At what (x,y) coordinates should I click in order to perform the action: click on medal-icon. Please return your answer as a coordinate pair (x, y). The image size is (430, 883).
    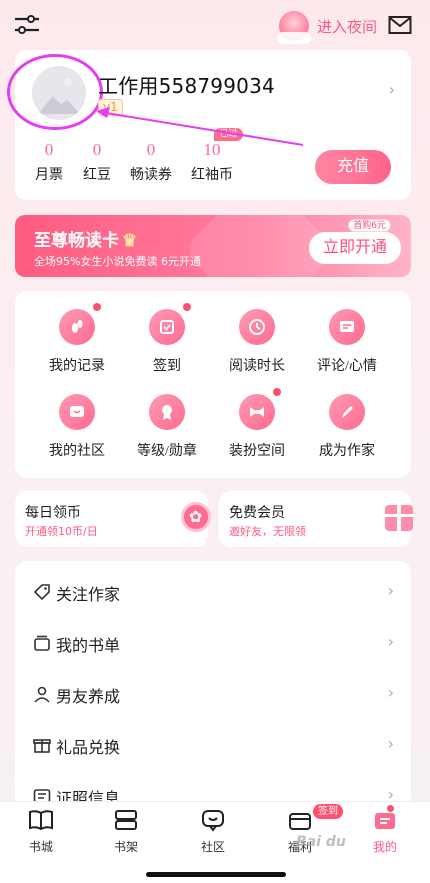
    Looking at the image, I should click on (167, 412).